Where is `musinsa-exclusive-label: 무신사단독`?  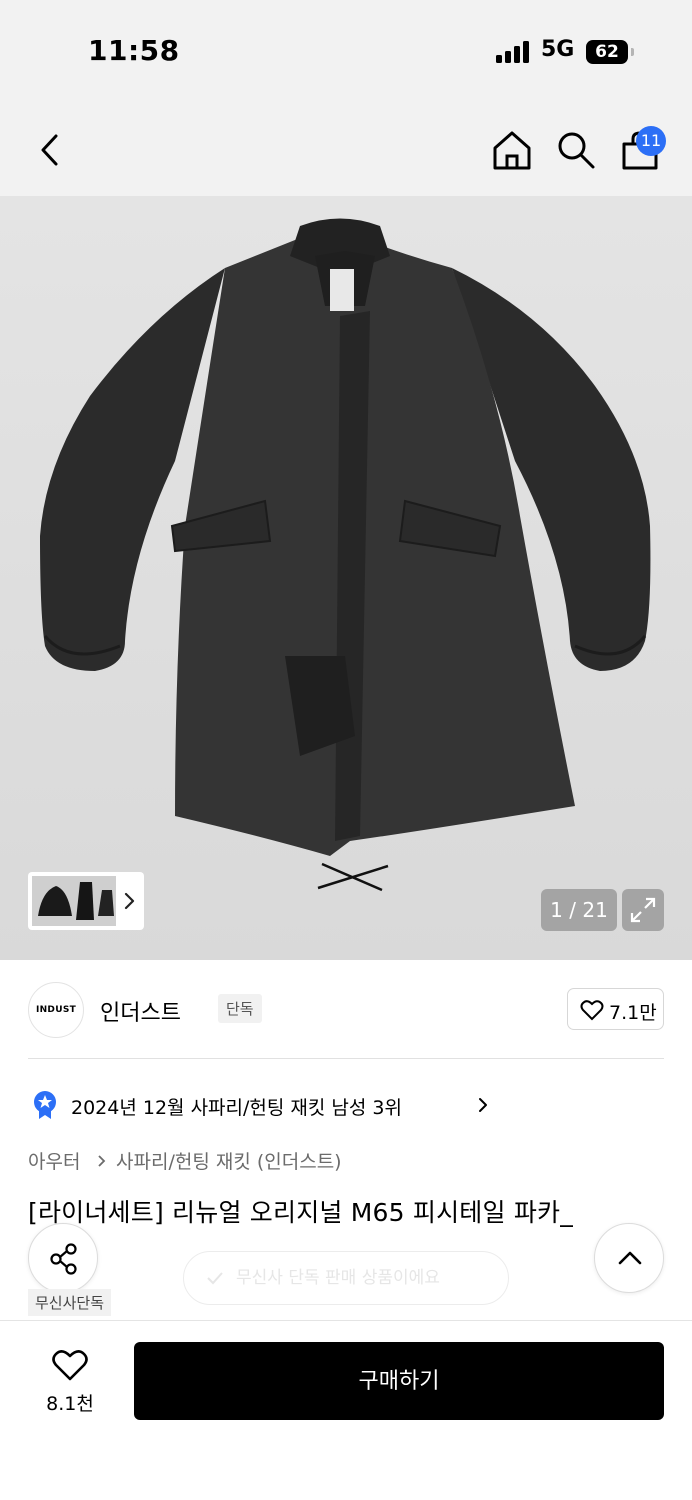 musinsa-exclusive-label: 무신사단독 is located at coordinates (70, 1302).